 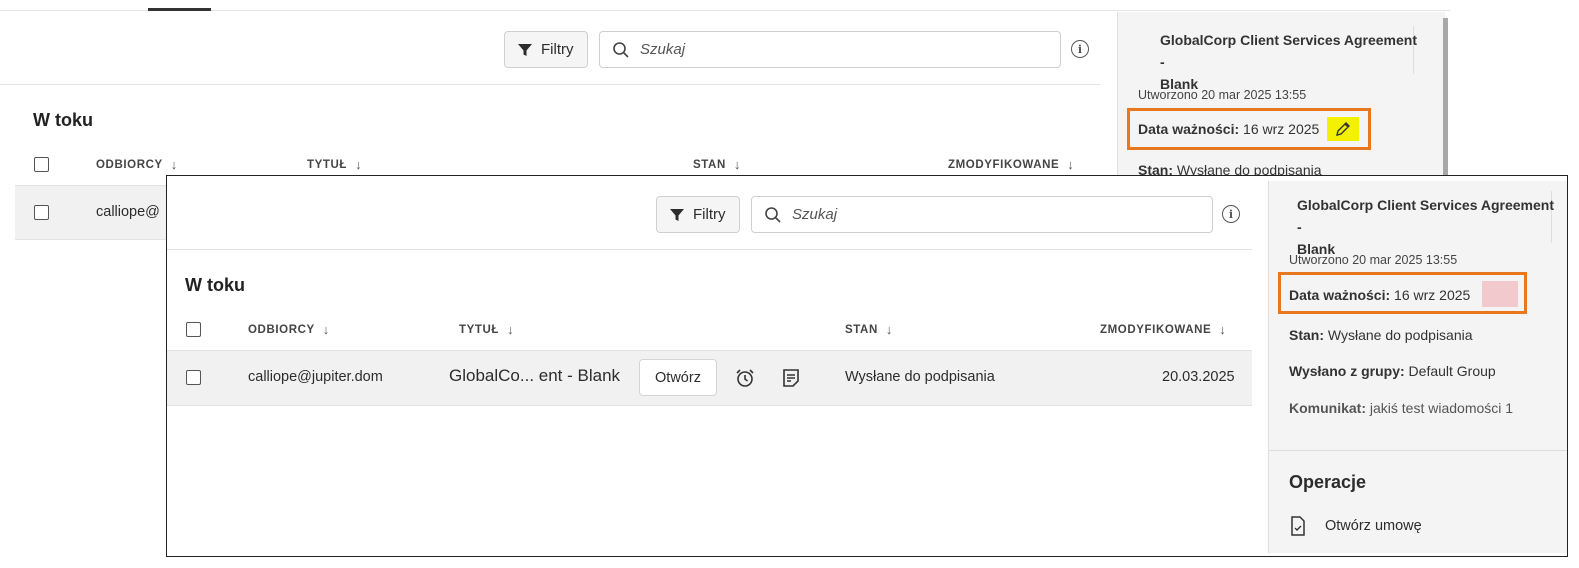 I want to click on row-recipient: calliope@, so click(x=128, y=212).